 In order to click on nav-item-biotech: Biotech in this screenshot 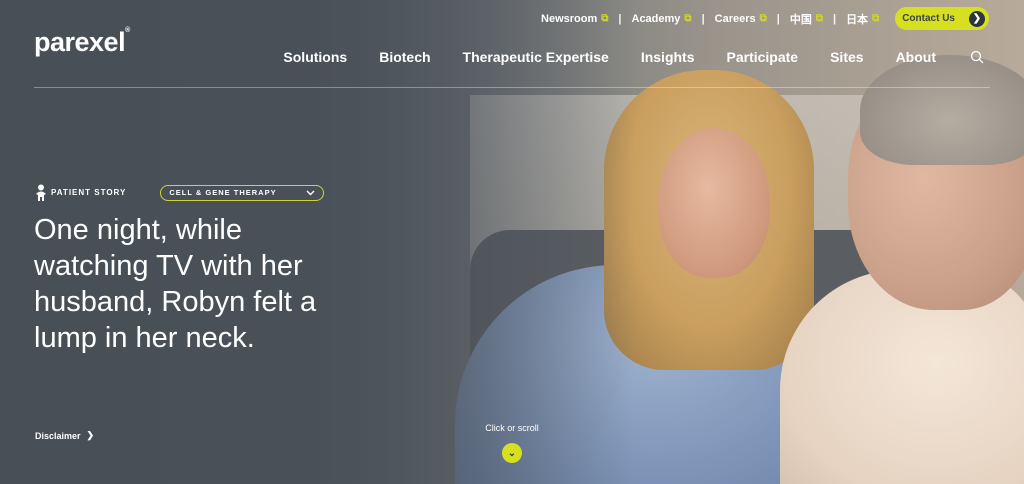, I will do `click(404, 57)`.